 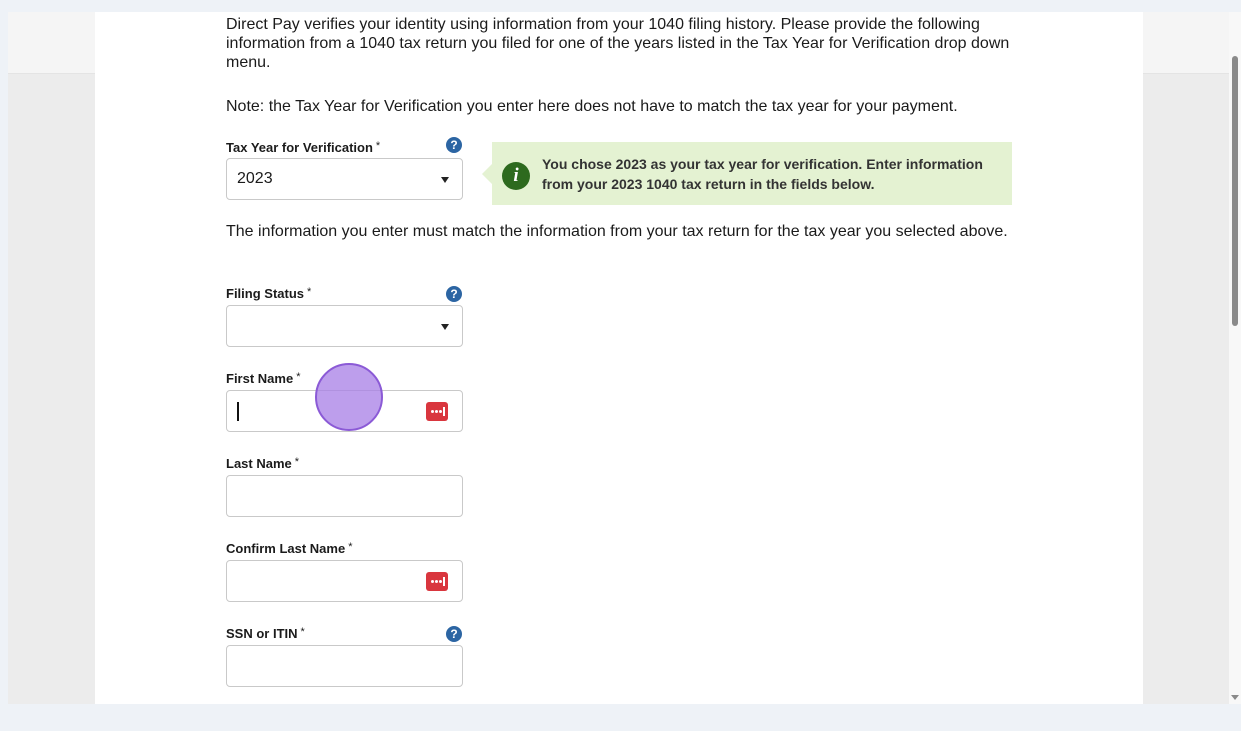 I want to click on filing-status-help-icon: ?, so click(x=454, y=294).